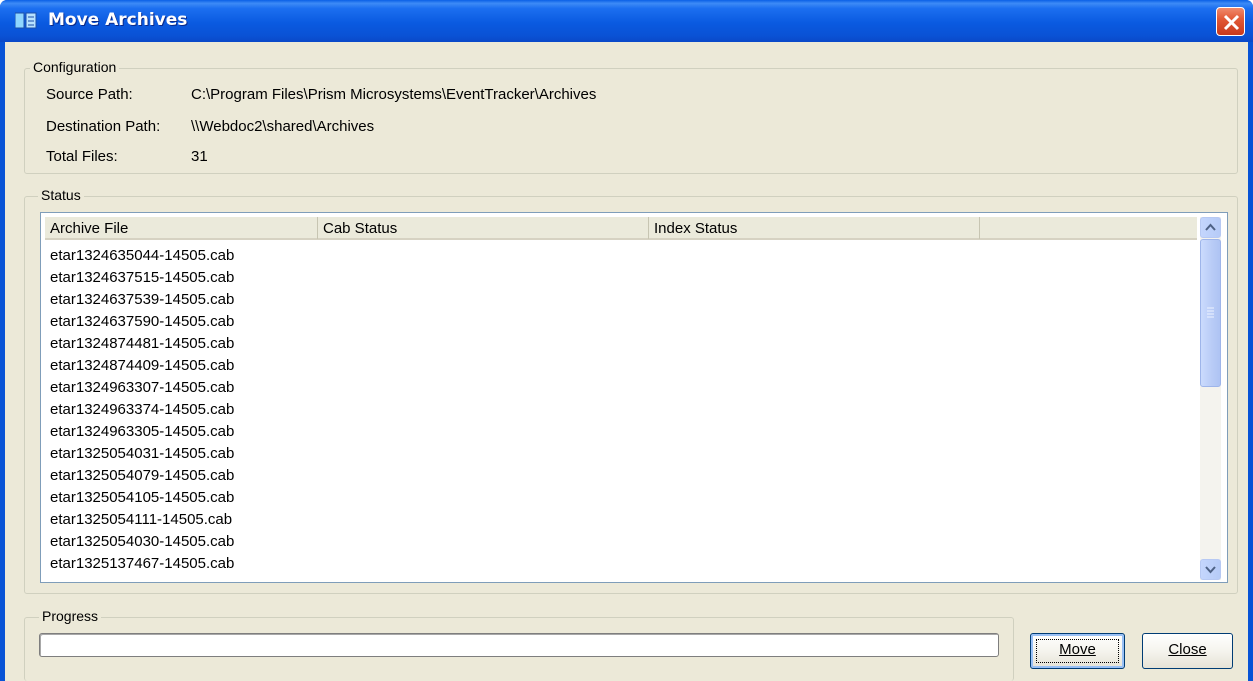 The width and height of the screenshot is (1253, 681). What do you see at coordinates (75, 67) in the screenshot?
I see `configuration-group-label: Configuration` at bounding box center [75, 67].